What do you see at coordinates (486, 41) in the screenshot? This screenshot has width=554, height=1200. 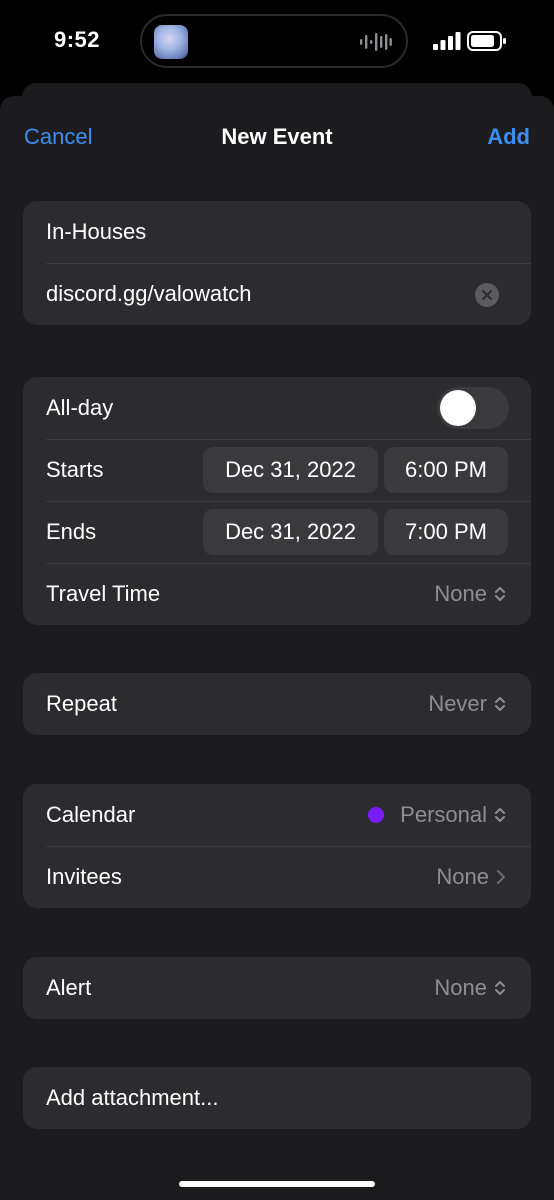 I see `battery-icon` at bounding box center [486, 41].